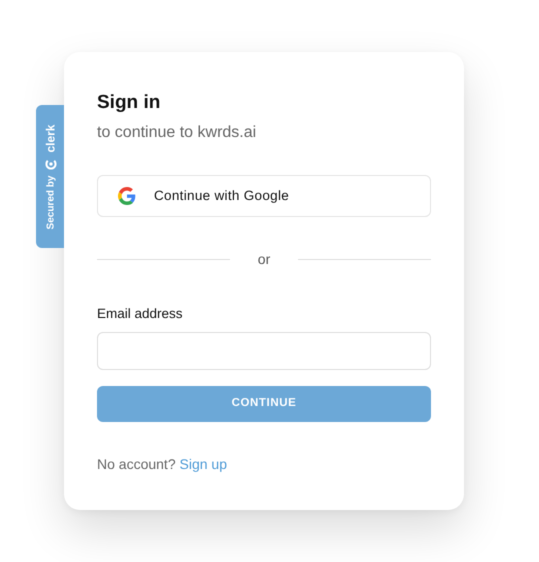 This screenshot has width=539, height=562. I want to click on card-title: Sign in, so click(129, 103).